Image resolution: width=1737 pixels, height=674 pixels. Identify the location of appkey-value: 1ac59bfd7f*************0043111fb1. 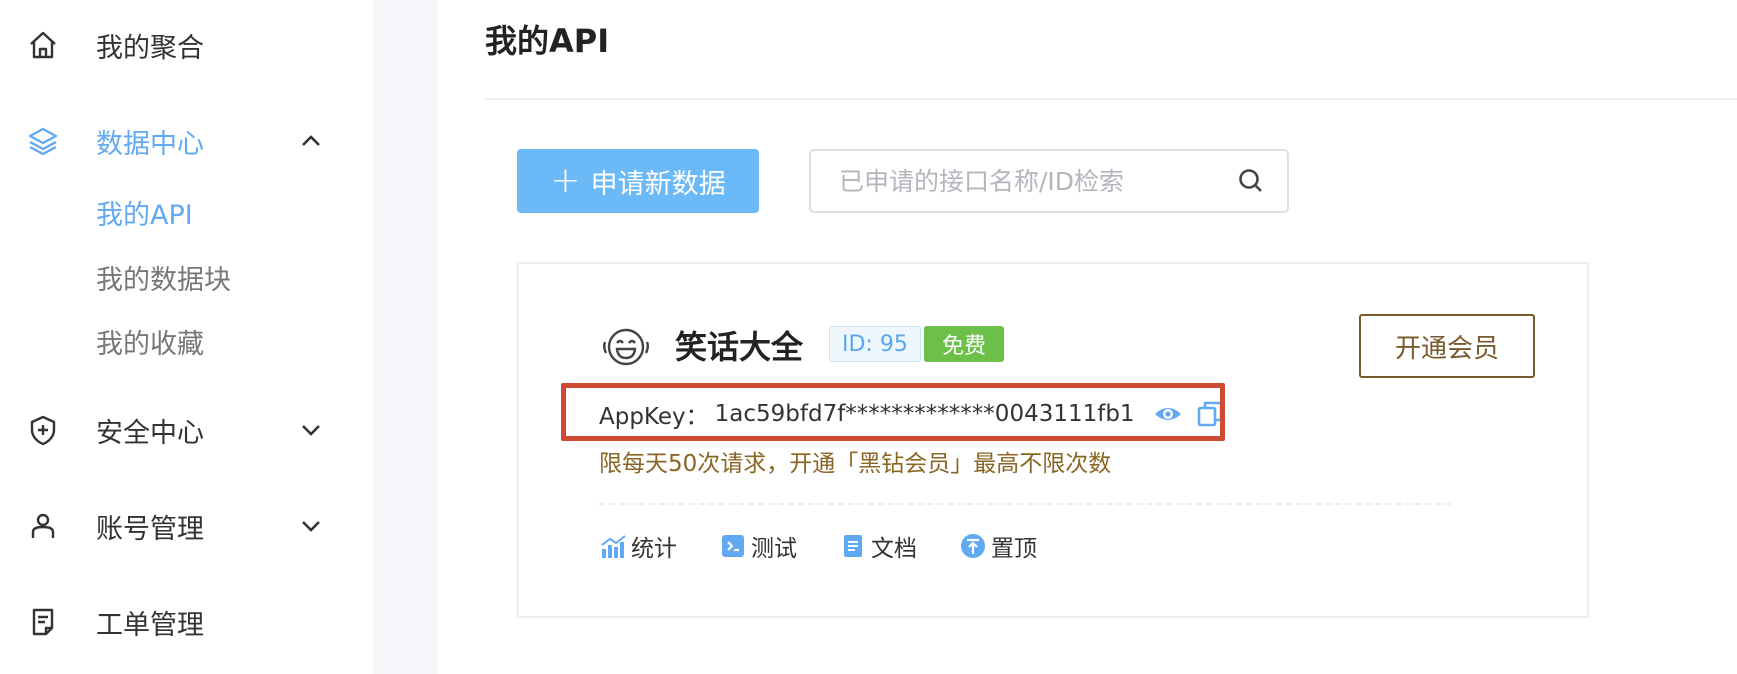
(924, 414).